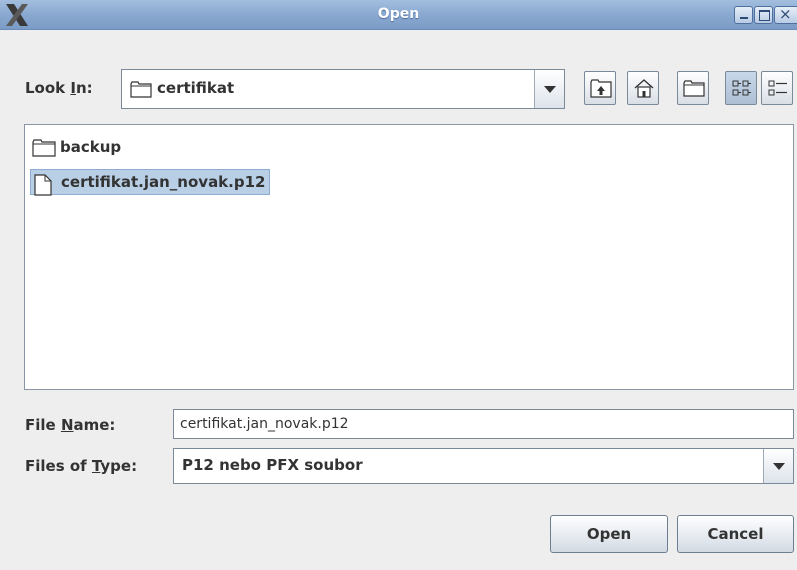 The width and height of the screenshot is (797, 570). Describe the element at coordinates (609, 534) in the screenshot. I see `open-button: Open` at that location.